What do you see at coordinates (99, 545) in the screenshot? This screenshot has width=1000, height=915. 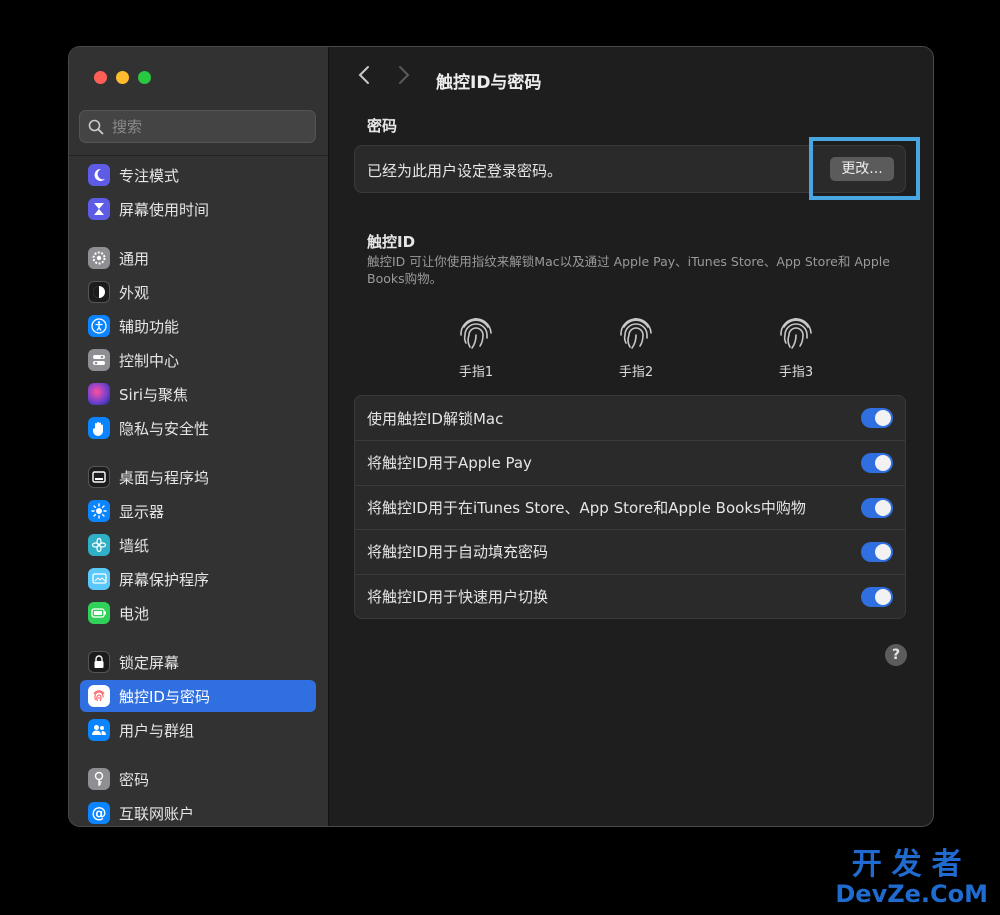 I see `flower-icon` at bounding box center [99, 545].